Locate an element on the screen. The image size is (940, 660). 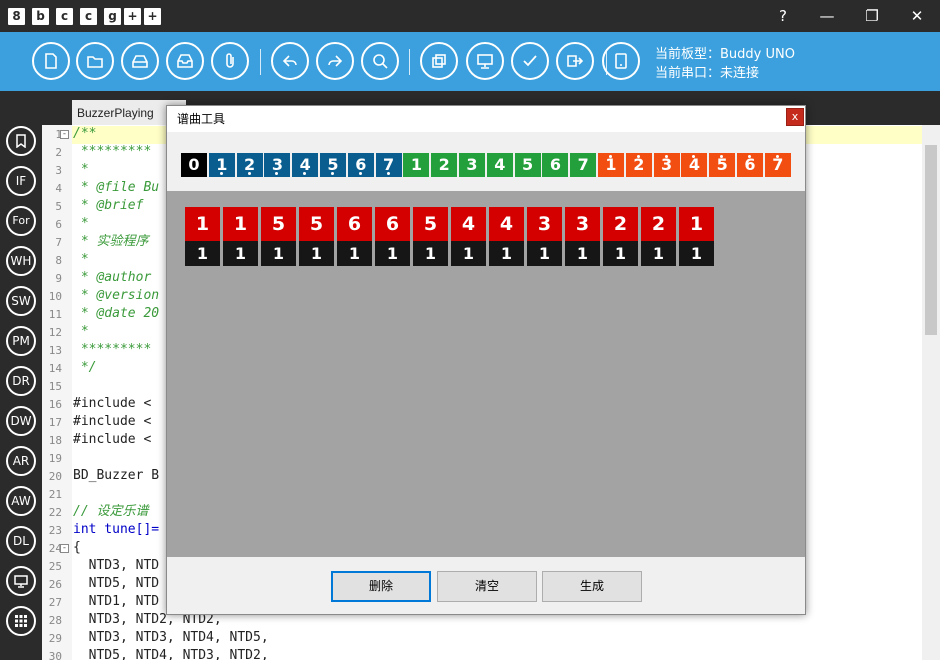
copy-button is located at coordinates (439, 61).